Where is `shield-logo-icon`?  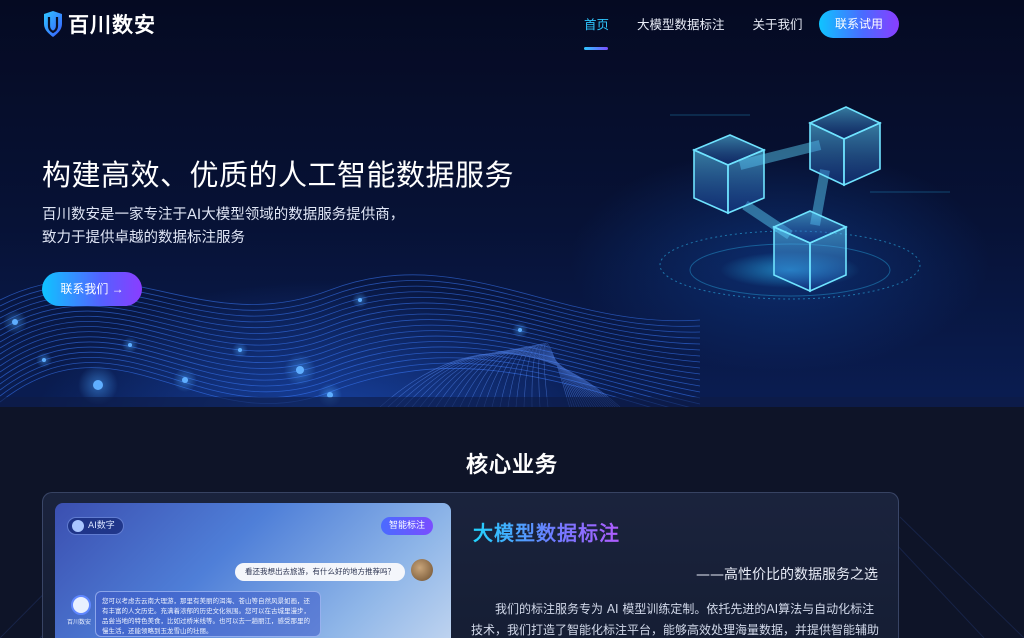 shield-logo-icon is located at coordinates (53, 24).